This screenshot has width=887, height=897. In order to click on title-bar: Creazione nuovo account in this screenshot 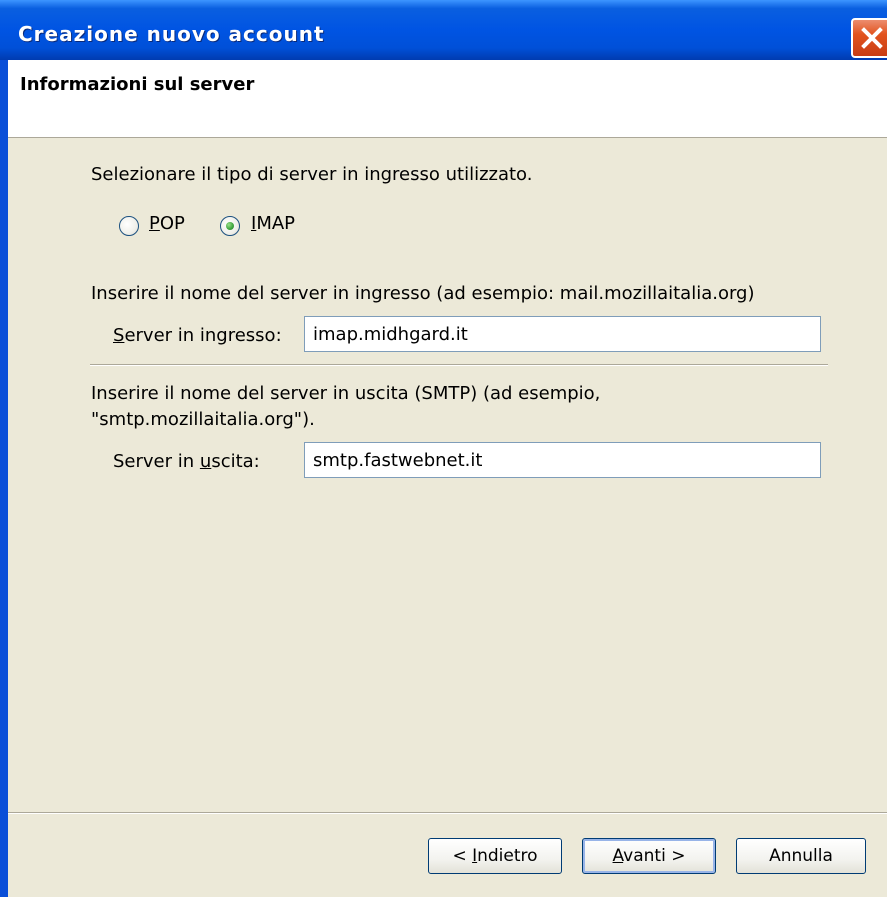, I will do `click(443, 30)`.